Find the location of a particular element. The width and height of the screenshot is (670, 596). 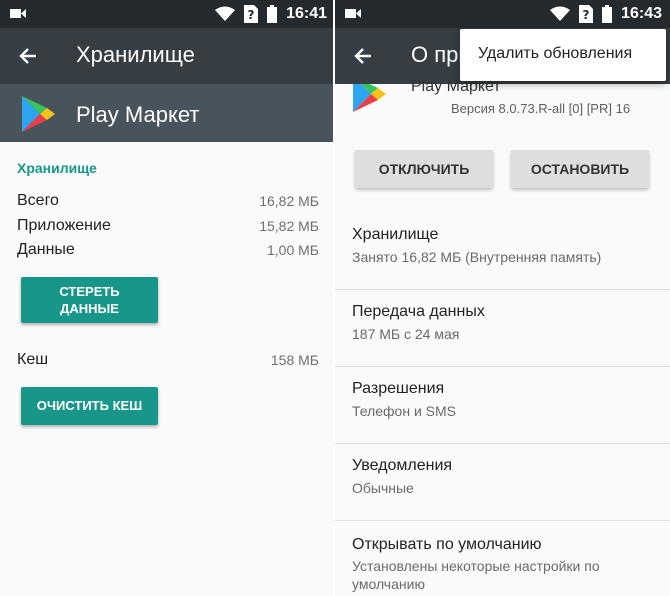

cache-row: Кеш 158 МБ is located at coordinates (168, 362).